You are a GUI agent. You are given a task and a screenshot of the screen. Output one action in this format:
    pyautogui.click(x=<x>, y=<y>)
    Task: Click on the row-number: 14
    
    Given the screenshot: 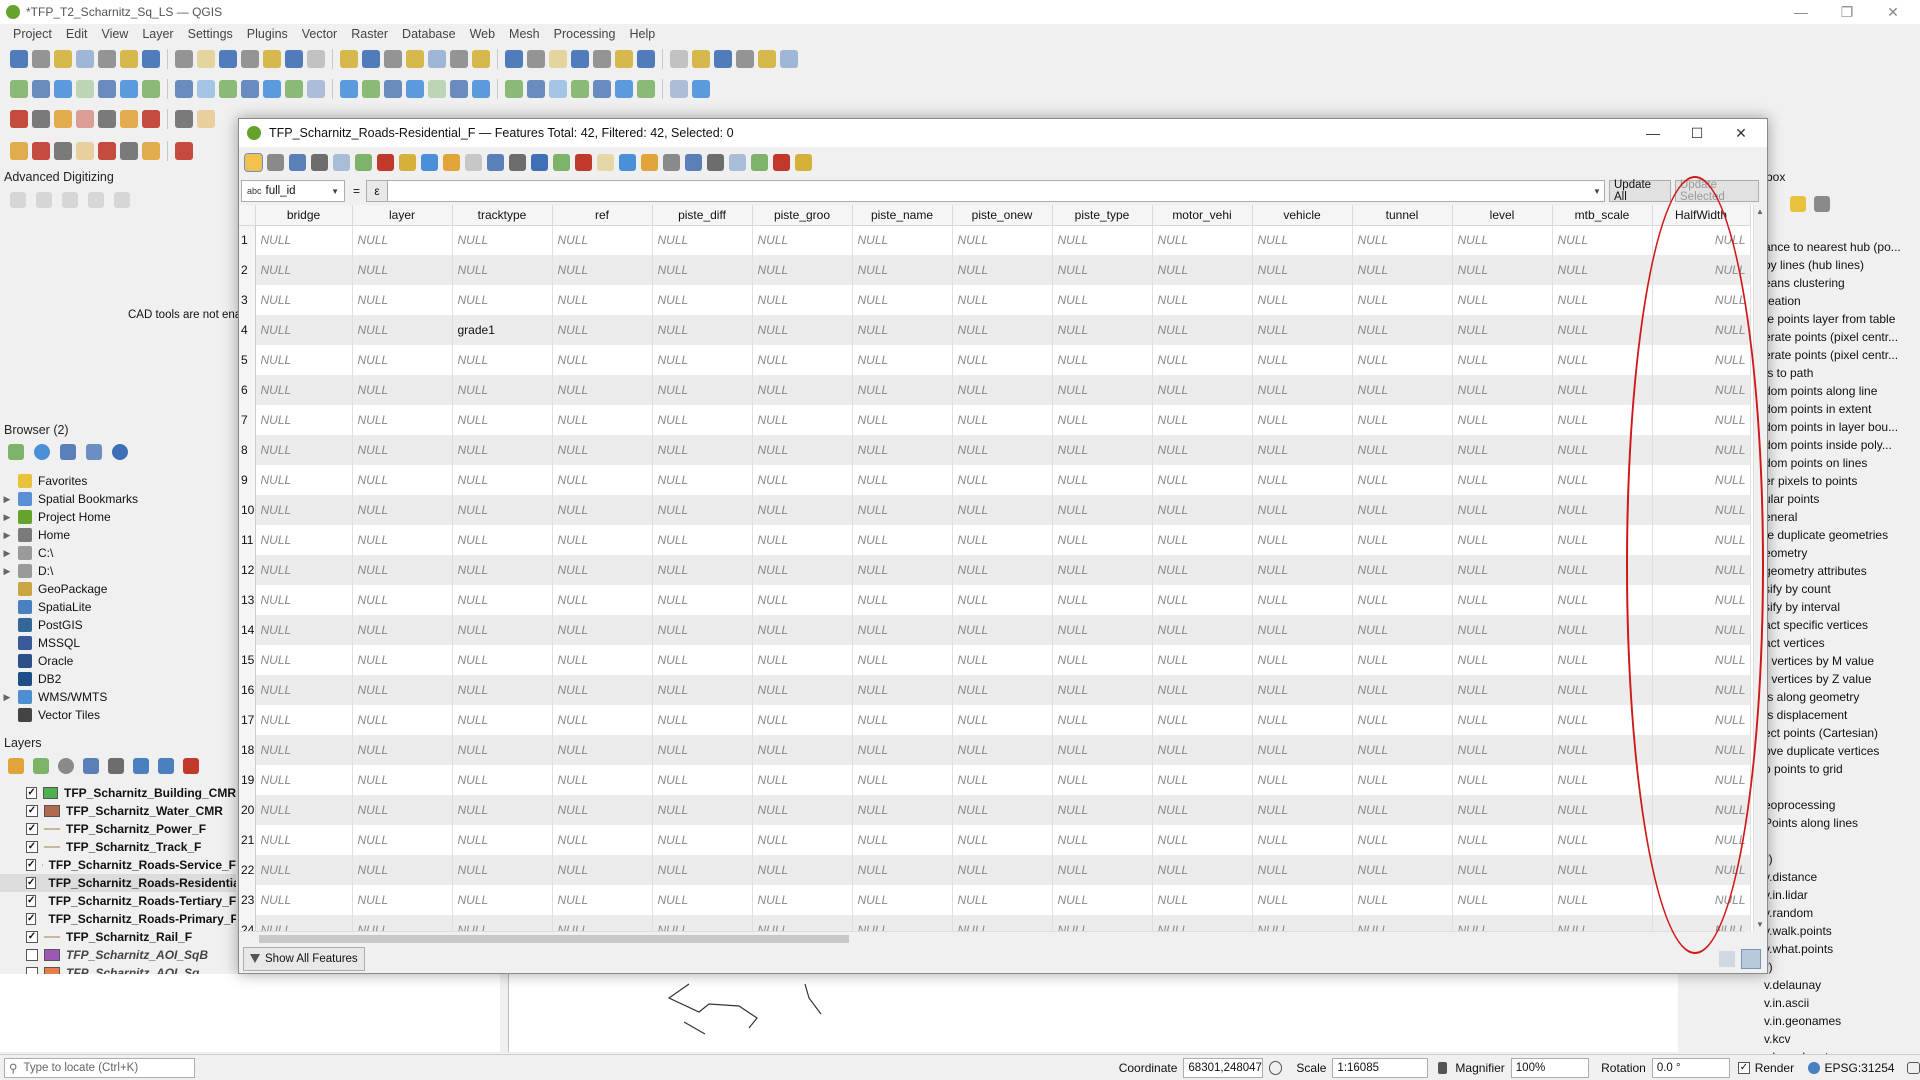 What is the action you would take?
    pyautogui.click(x=247, y=630)
    